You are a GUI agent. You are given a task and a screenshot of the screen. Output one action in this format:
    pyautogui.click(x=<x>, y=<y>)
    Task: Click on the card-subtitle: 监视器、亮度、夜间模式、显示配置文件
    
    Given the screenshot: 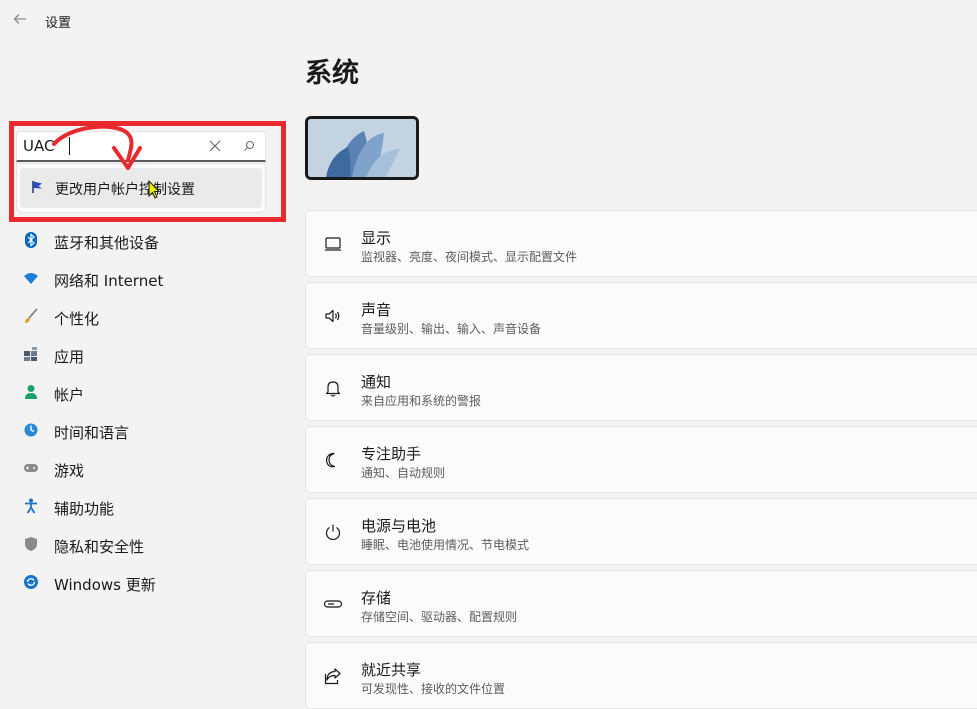 What is the action you would take?
    pyautogui.click(x=469, y=257)
    